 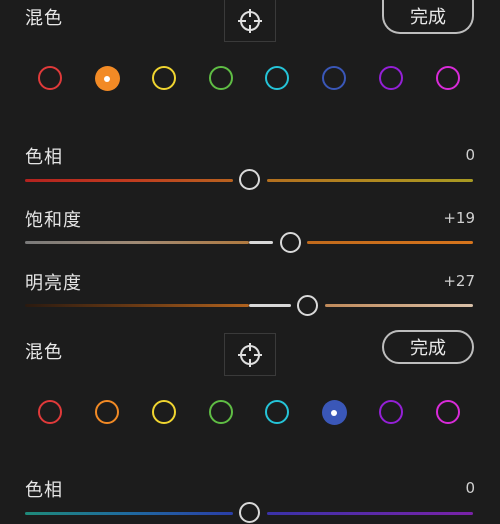 I want to click on saturation-slider-thumb, so click(x=290, y=242).